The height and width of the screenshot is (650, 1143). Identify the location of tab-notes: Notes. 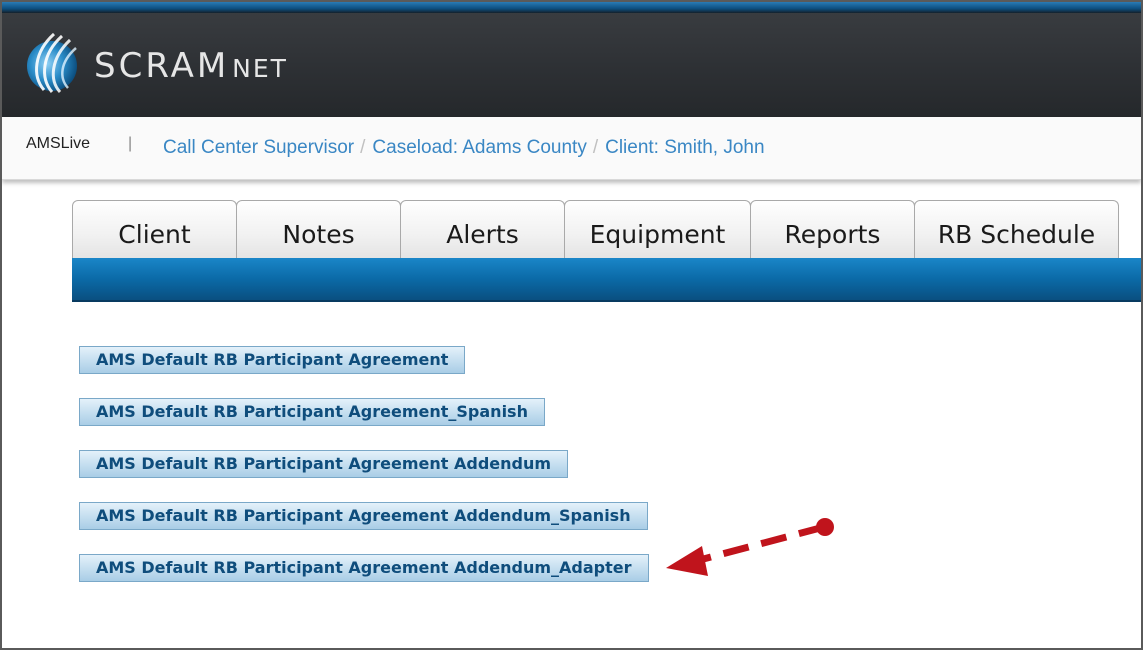
(318, 229).